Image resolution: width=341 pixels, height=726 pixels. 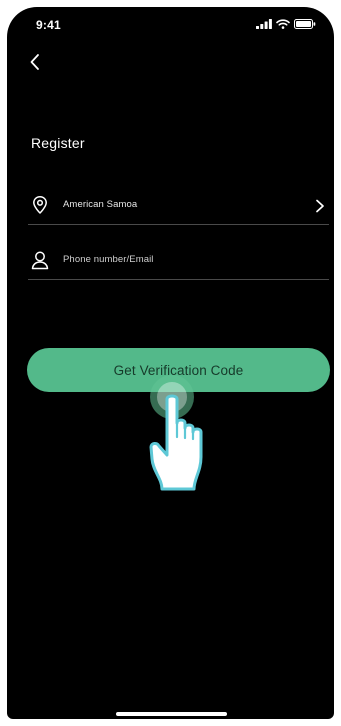 What do you see at coordinates (171, 714) in the screenshot?
I see `home-indicator` at bounding box center [171, 714].